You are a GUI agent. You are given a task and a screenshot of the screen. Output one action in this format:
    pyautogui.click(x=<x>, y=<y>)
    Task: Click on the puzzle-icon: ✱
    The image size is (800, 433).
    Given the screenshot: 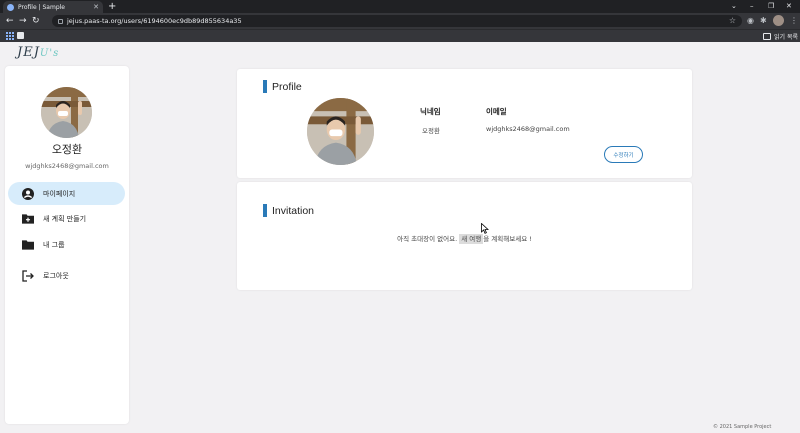 What is the action you would take?
    pyautogui.click(x=763, y=21)
    